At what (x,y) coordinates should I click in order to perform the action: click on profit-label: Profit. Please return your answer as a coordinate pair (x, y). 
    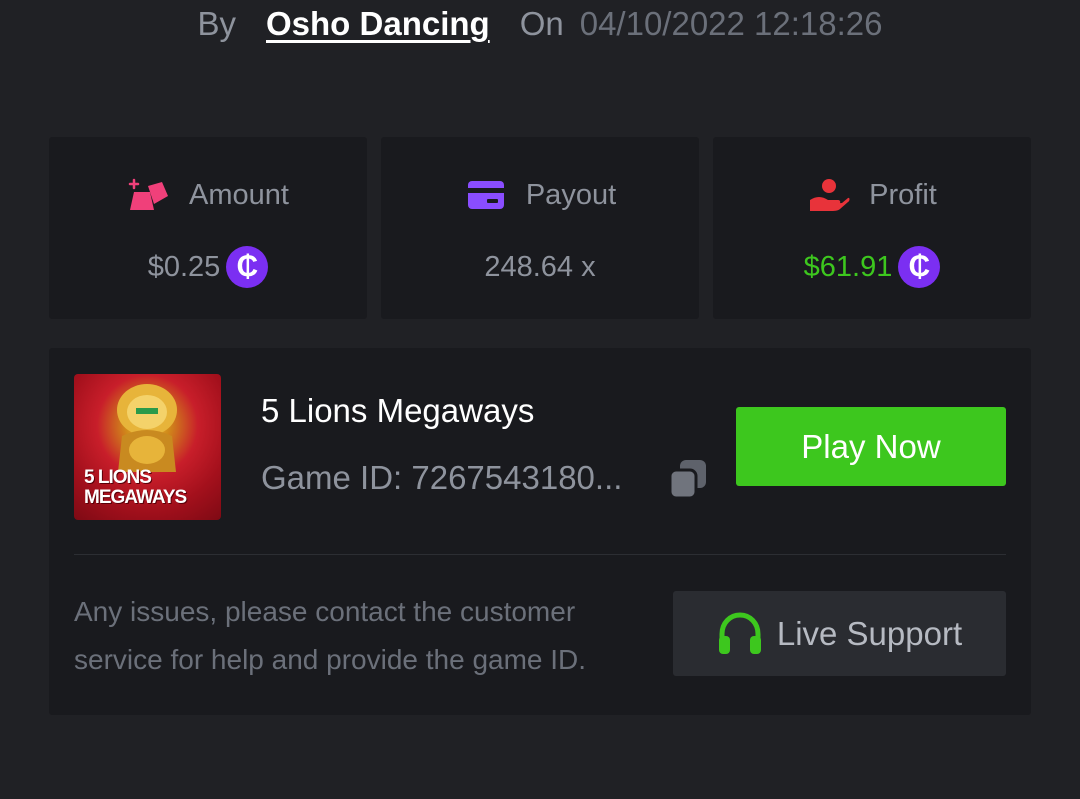
    Looking at the image, I should click on (903, 194).